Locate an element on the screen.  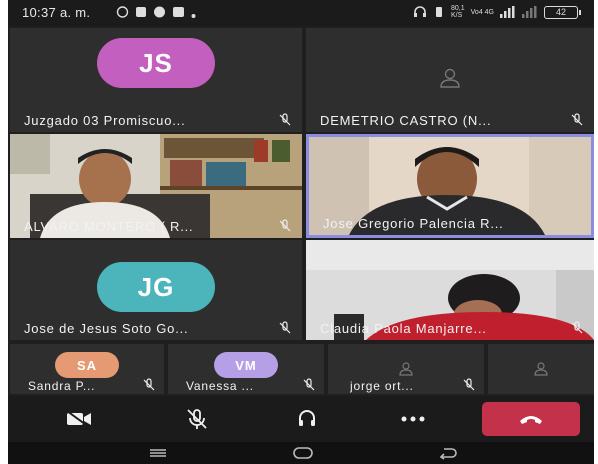
teams-icon is located at coordinates (178, 12).